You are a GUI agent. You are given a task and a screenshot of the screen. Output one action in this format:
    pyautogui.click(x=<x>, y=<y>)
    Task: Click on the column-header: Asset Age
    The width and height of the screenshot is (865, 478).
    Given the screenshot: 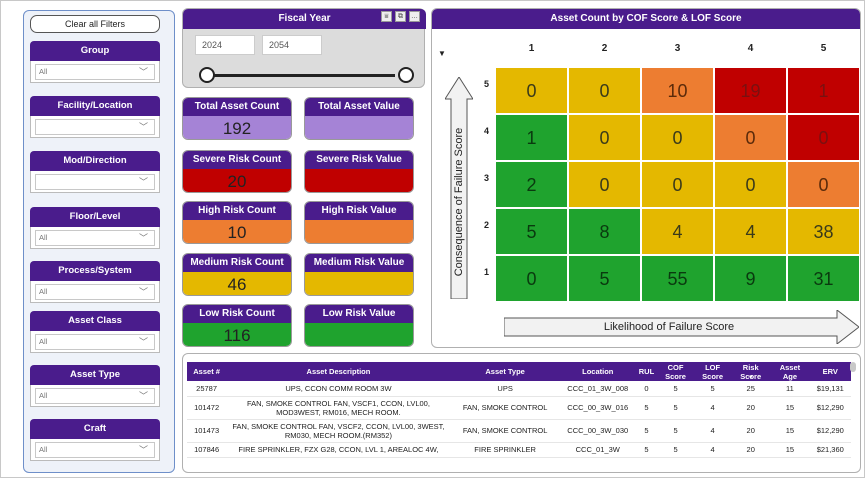 What is the action you would take?
    pyautogui.click(x=790, y=371)
    